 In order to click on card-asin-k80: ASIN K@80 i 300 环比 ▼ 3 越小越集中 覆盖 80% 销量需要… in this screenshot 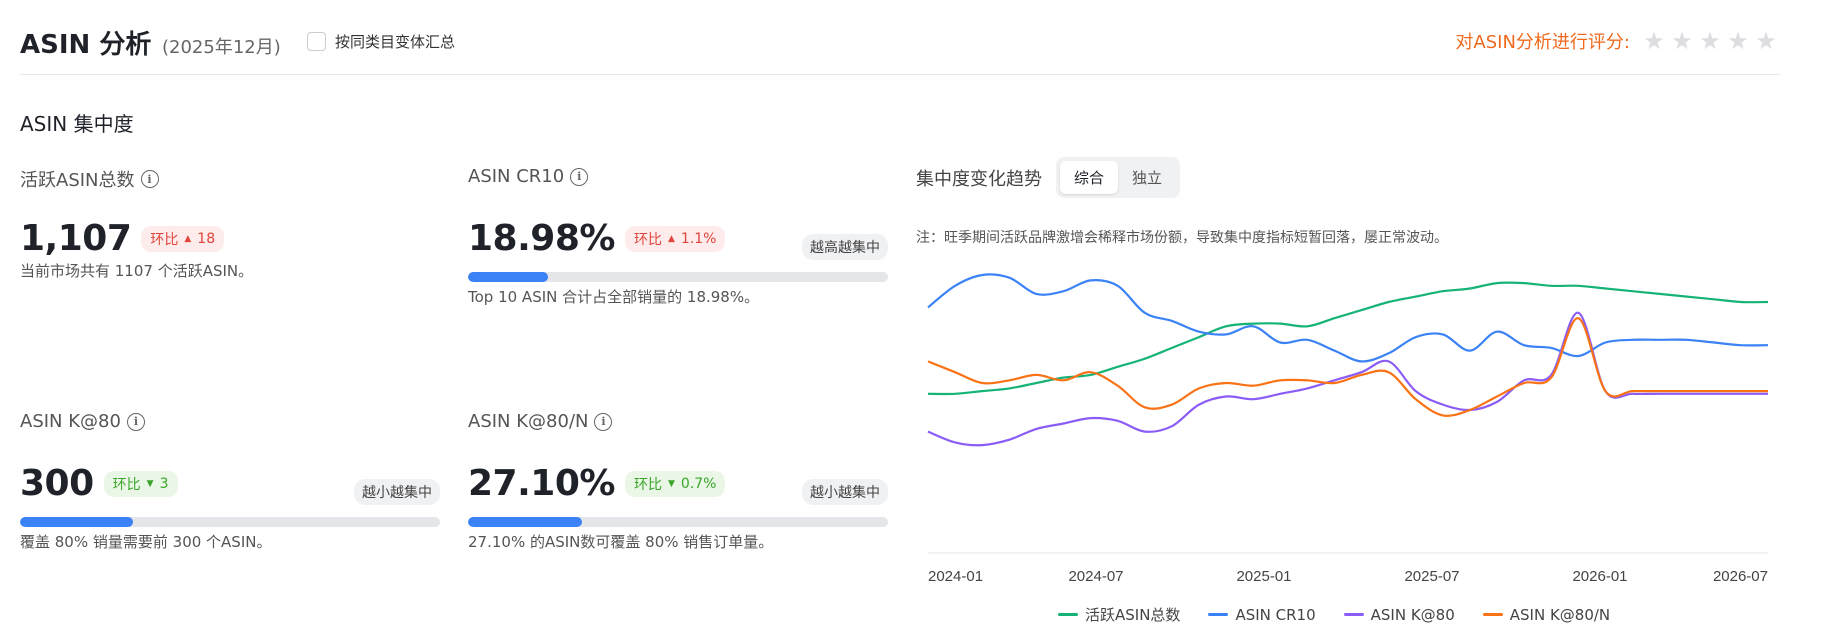, I will do `click(230, 486)`.